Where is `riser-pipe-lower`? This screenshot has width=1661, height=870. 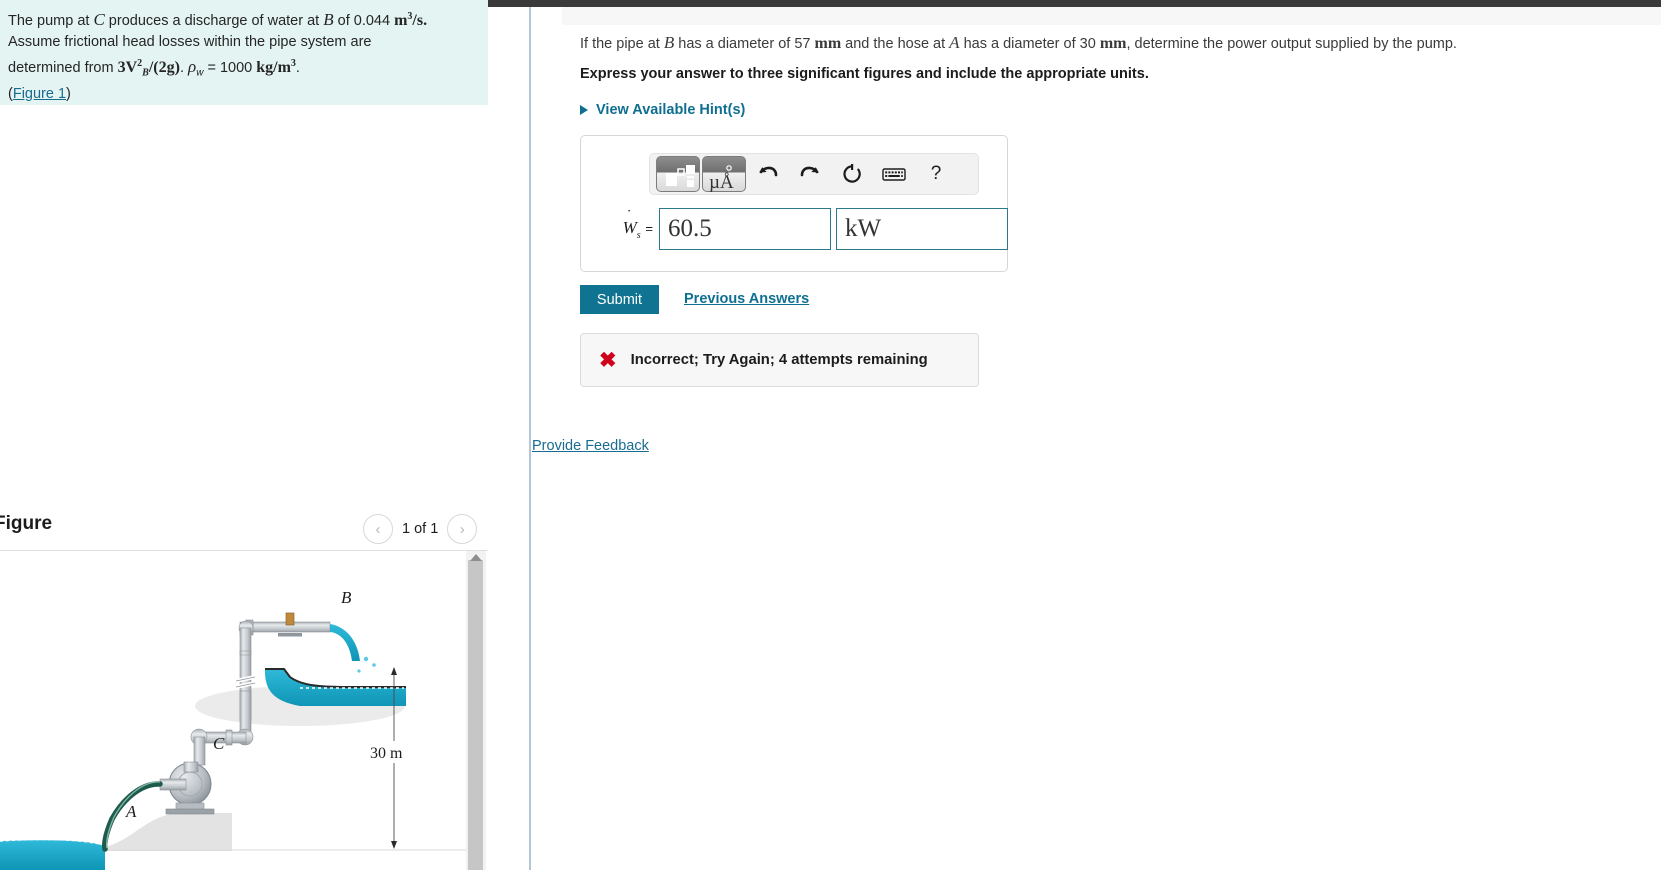
riser-pipe-lower is located at coordinates (245, 712).